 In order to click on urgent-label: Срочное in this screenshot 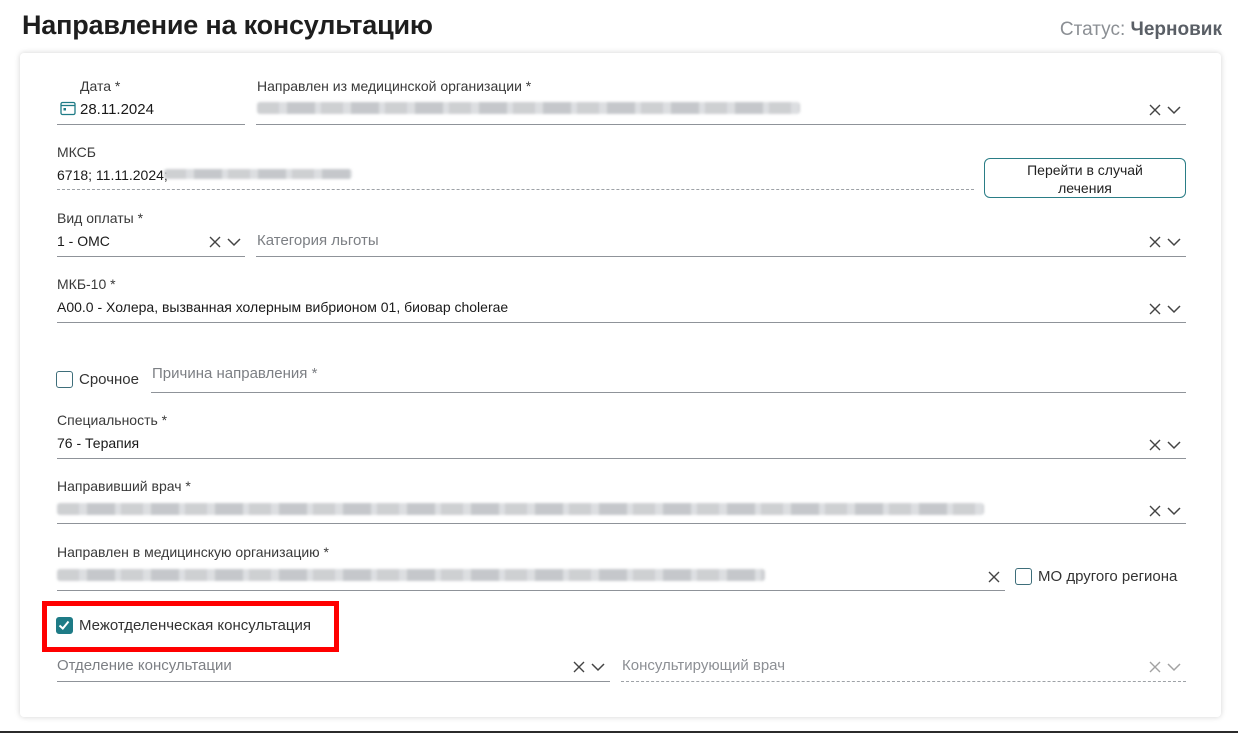, I will do `click(109, 379)`.